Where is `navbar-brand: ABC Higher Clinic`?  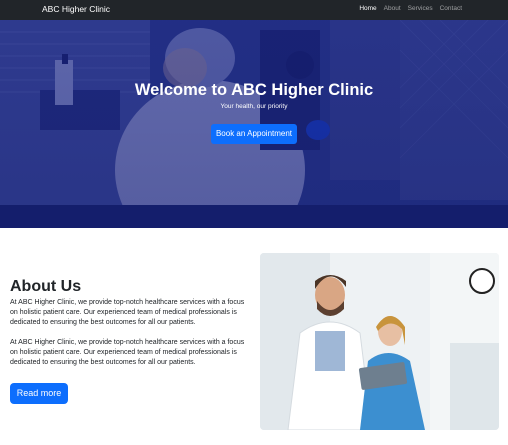 navbar-brand: ABC Higher Clinic is located at coordinates (76, 9).